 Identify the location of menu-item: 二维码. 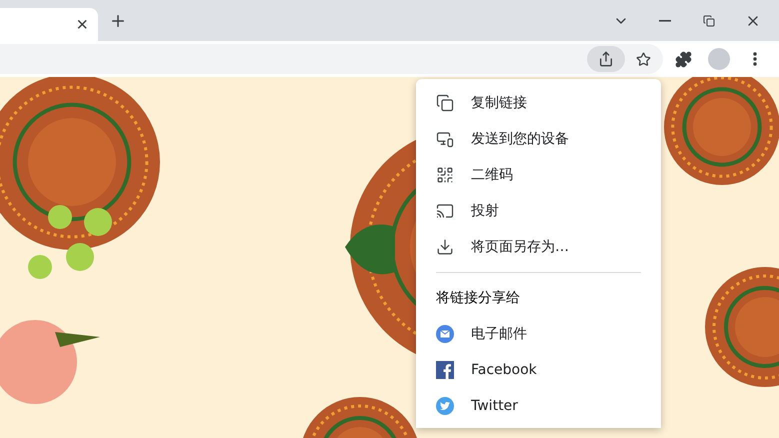
(538, 175).